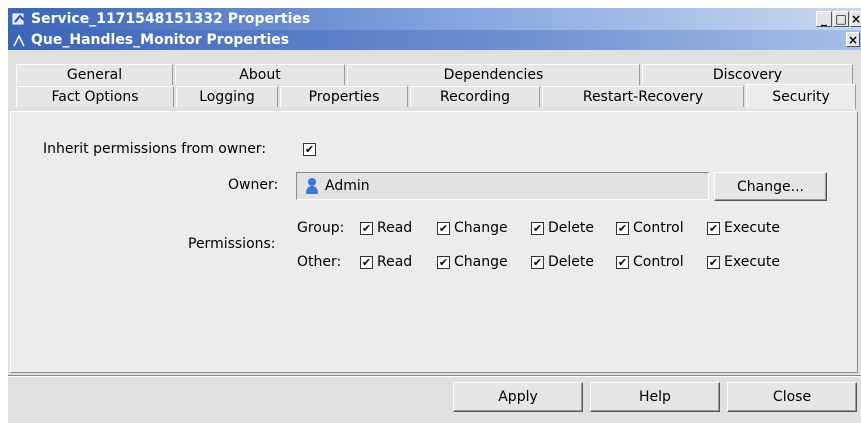 The width and height of the screenshot is (861, 423). I want to click on tab-label: Security, so click(801, 97).